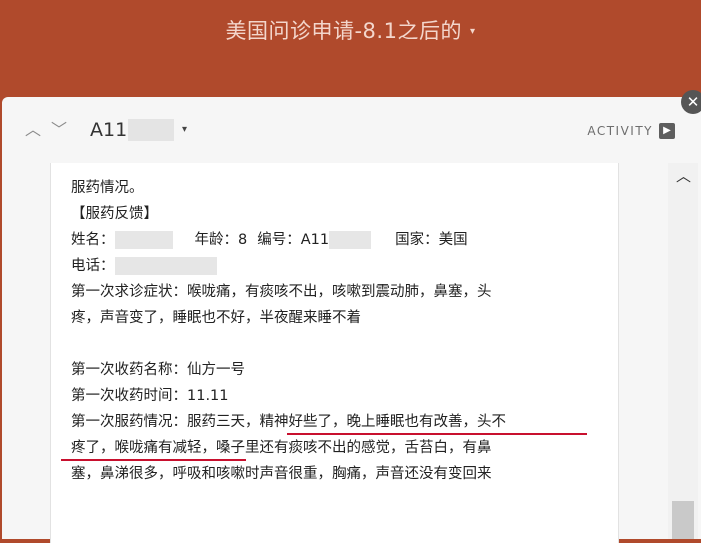 The width and height of the screenshot is (701, 543). I want to click on info-line-name: 姓名： 年龄：8 编号：A11 国家：美国, so click(336, 240).